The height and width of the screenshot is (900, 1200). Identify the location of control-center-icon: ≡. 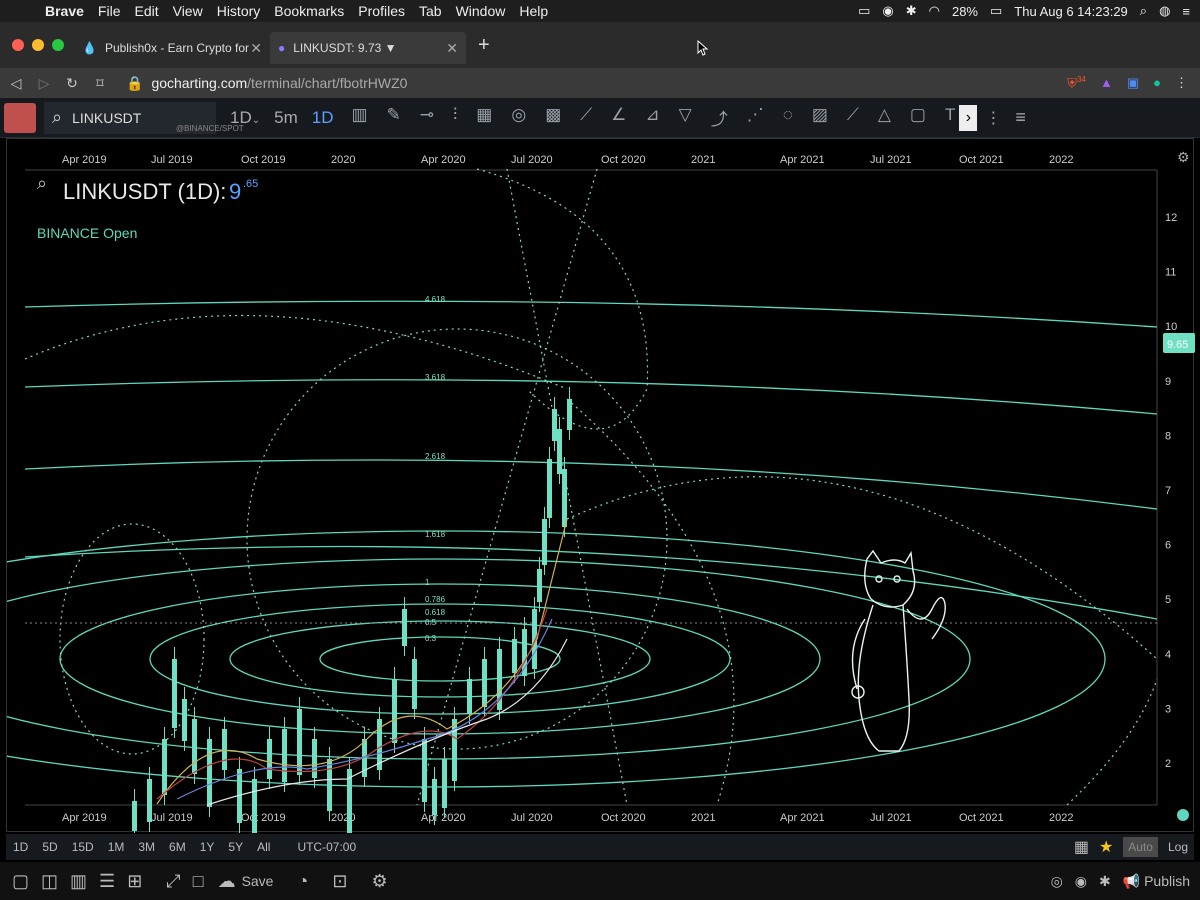
(1186, 11).